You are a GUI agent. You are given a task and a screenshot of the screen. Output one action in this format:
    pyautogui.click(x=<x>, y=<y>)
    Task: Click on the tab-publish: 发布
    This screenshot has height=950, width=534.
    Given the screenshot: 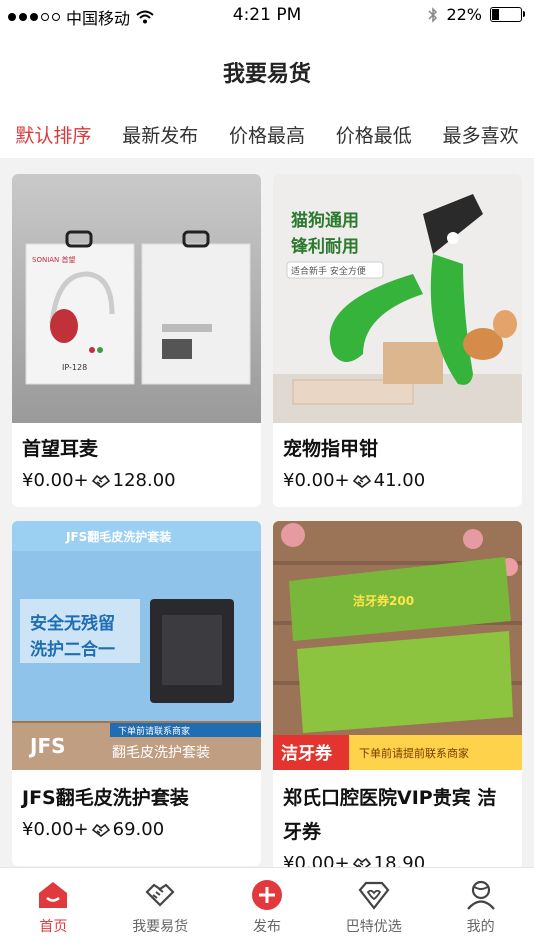 What is the action you would take?
    pyautogui.click(x=267, y=909)
    